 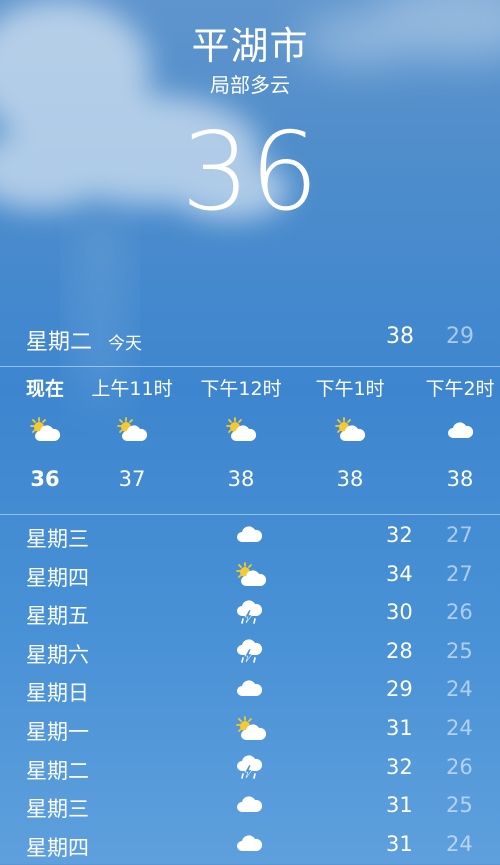 What do you see at coordinates (350, 389) in the screenshot?
I see `hourly-time: 下午1时` at bounding box center [350, 389].